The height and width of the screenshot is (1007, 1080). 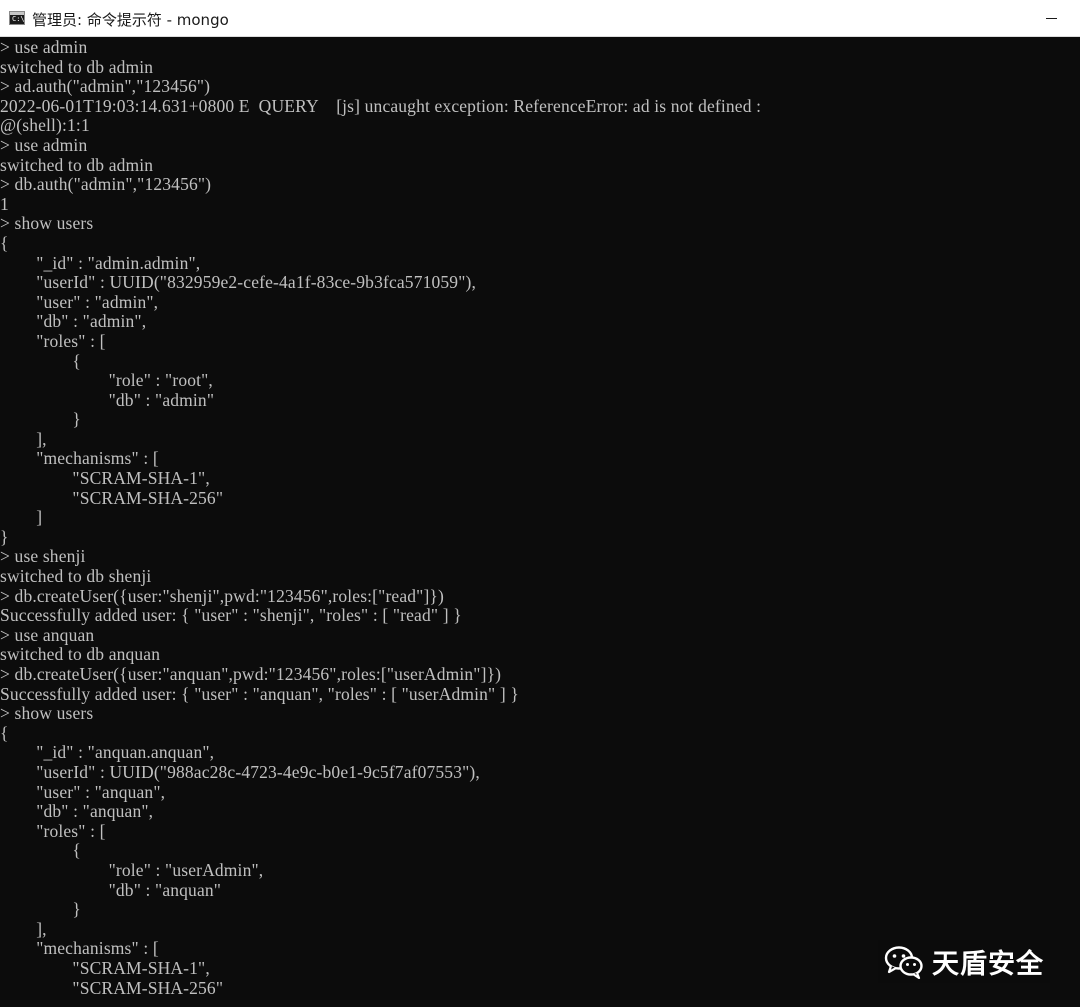 I want to click on console-line: "_id" : "admin.admin",, so click(x=100, y=262).